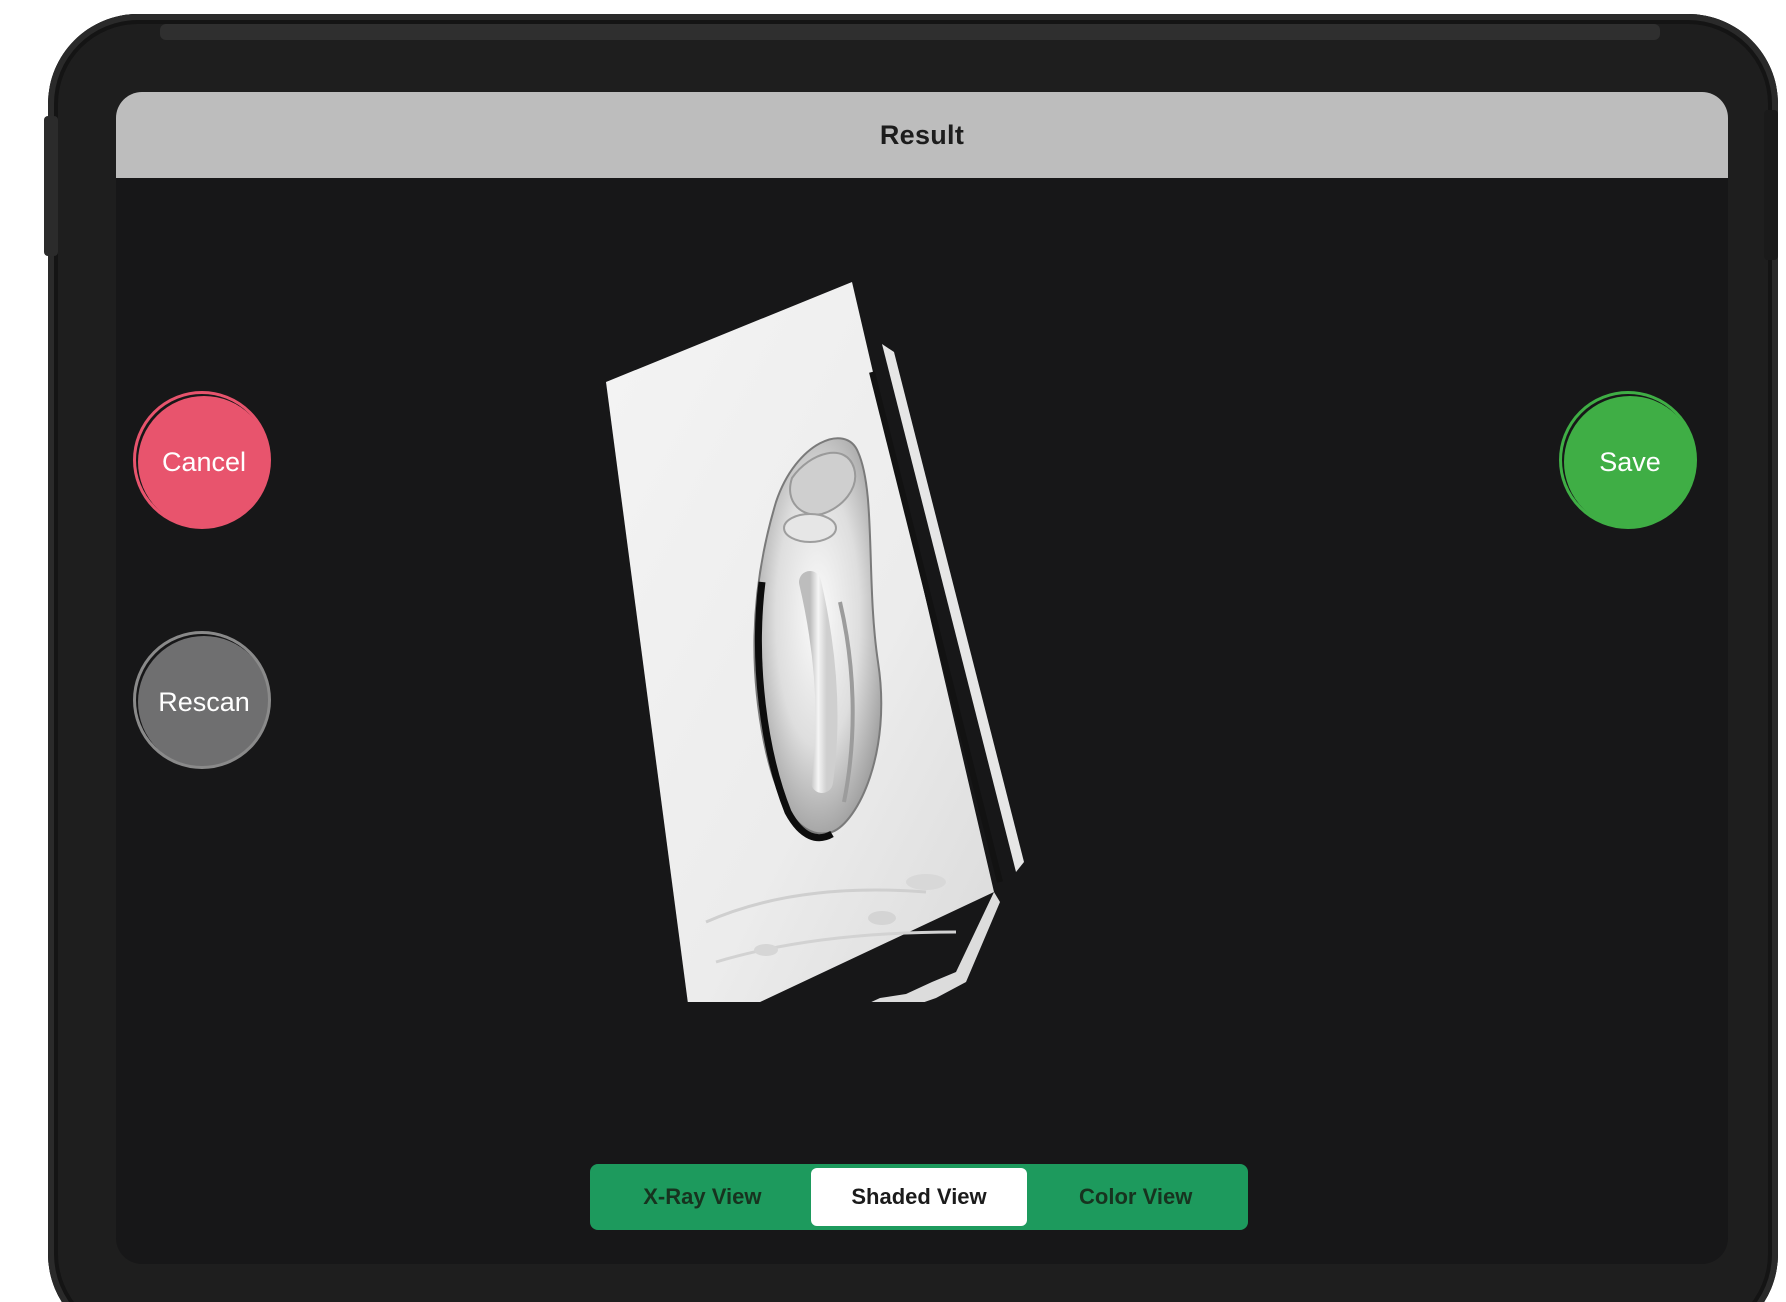 This screenshot has width=1786, height=1302. I want to click on save-button: Save, so click(1628, 460).